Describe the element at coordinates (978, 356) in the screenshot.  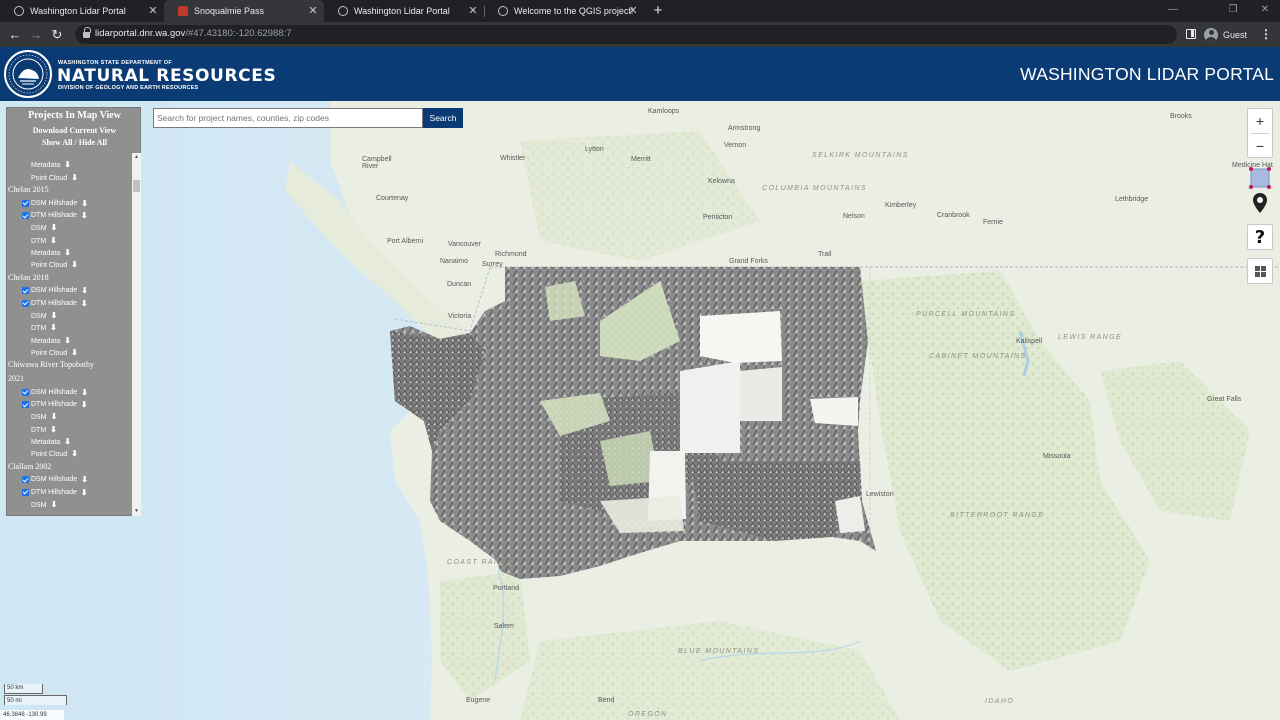
I see `map-range-label: CABINET MOUNTAINS` at that location.